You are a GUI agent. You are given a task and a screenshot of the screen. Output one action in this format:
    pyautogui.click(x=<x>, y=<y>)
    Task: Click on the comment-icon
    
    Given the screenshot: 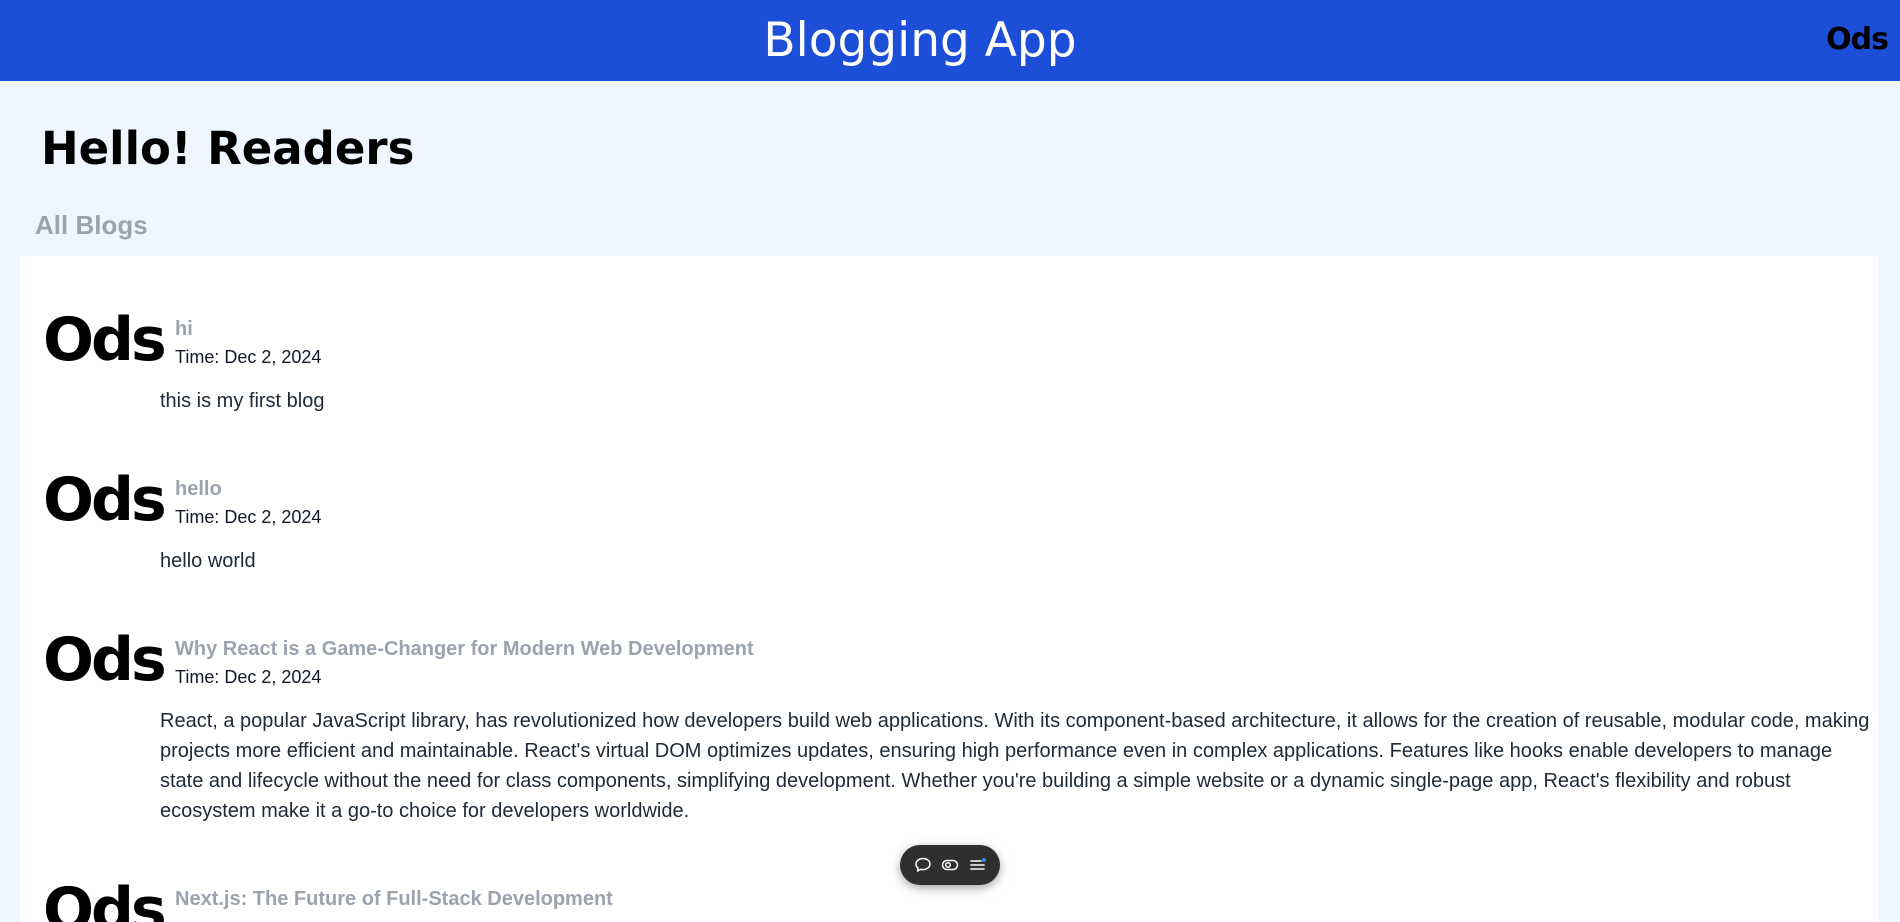 What is the action you would take?
    pyautogui.click(x=923, y=865)
    